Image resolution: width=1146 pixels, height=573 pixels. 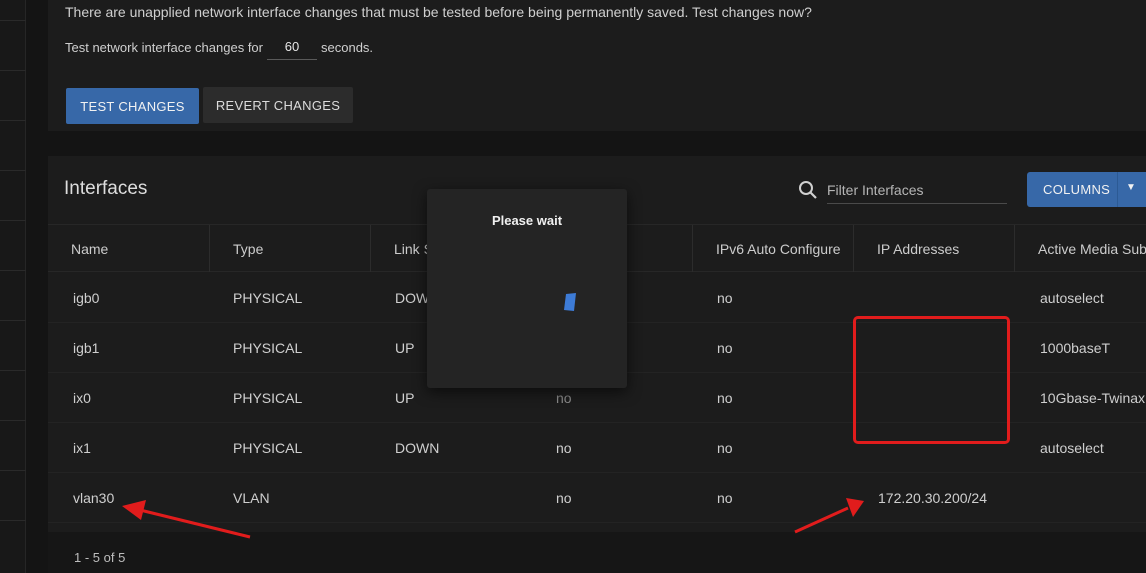 What do you see at coordinates (933, 248) in the screenshot?
I see `header-ip-addresses: IP Addresses` at bounding box center [933, 248].